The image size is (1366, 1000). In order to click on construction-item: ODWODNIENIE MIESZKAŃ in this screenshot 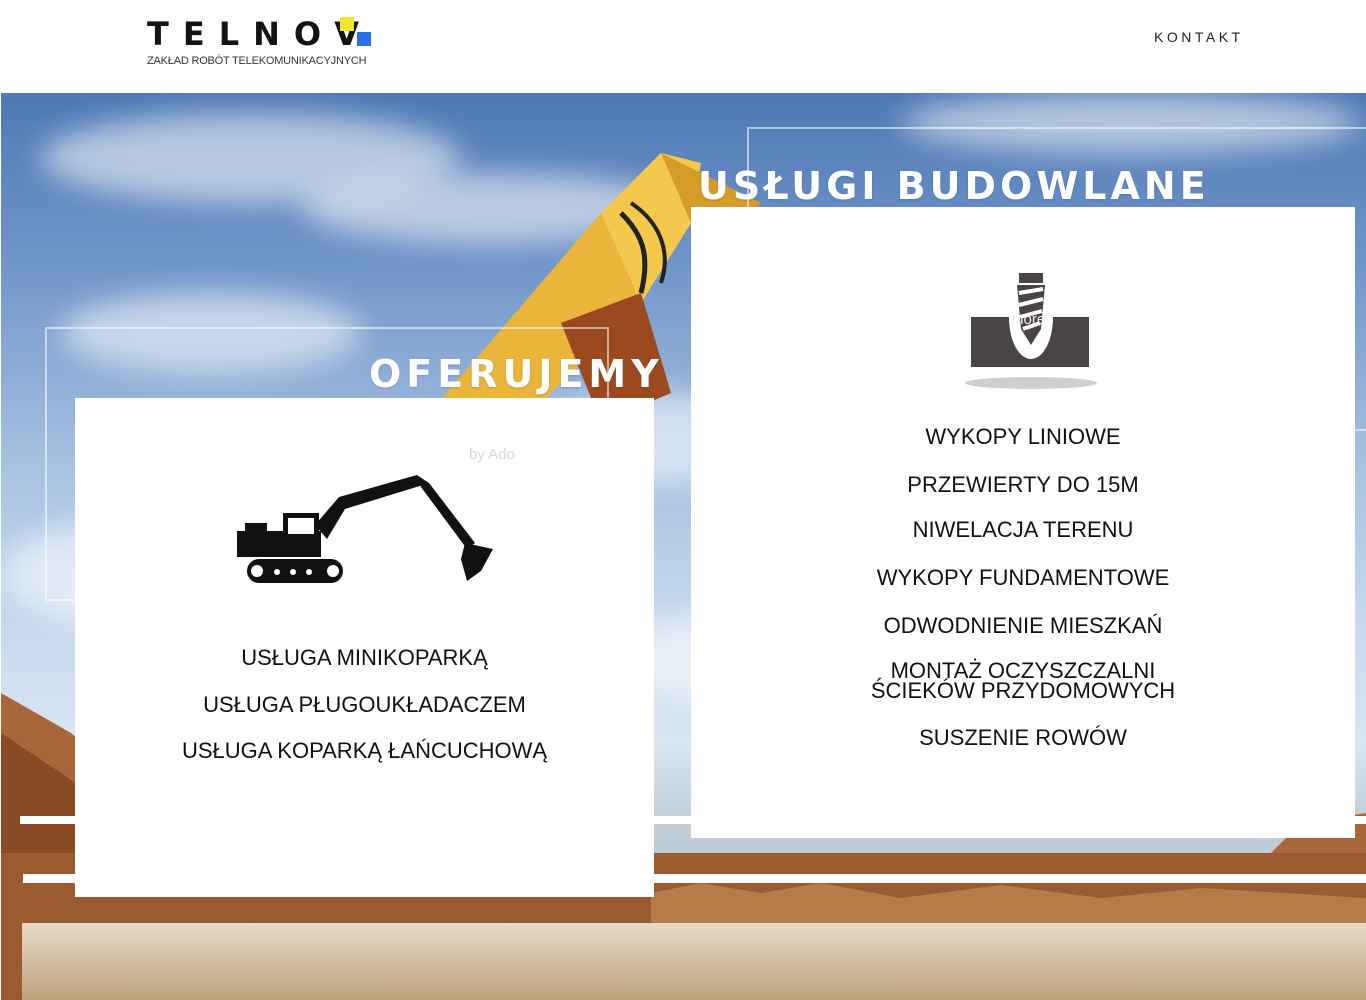, I will do `click(1023, 625)`.